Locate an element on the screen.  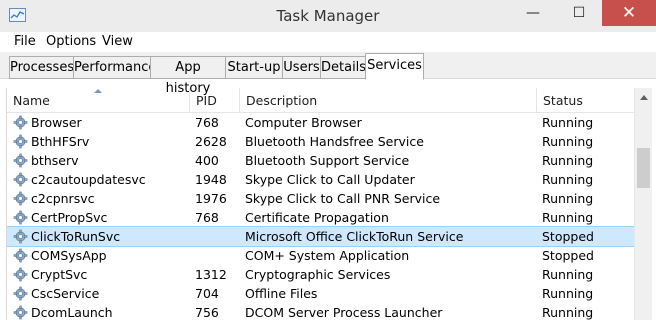
service-name: c2cpnrsvc is located at coordinates (63, 198).